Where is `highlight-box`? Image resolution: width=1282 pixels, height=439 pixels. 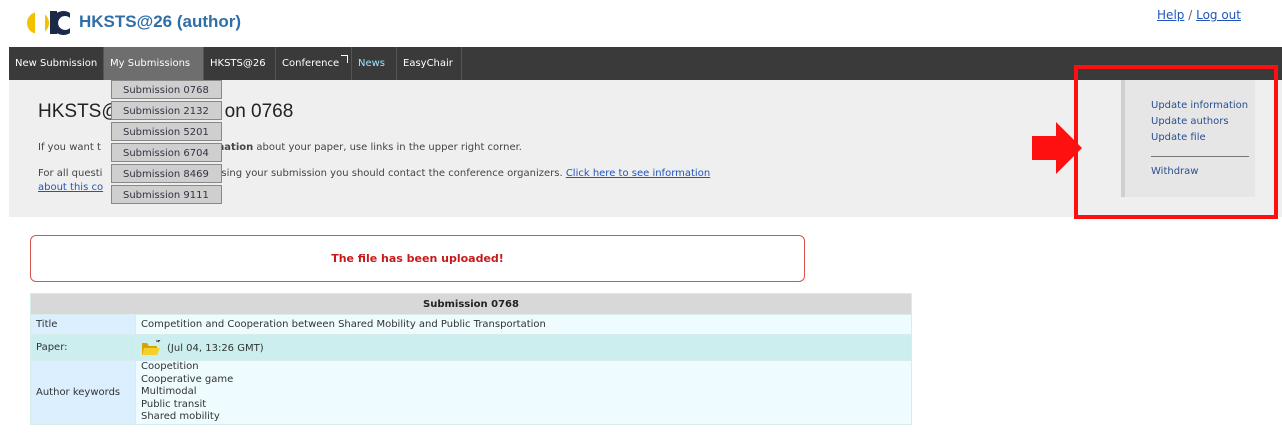
highlight-box is located at coordinates (1176, 142).